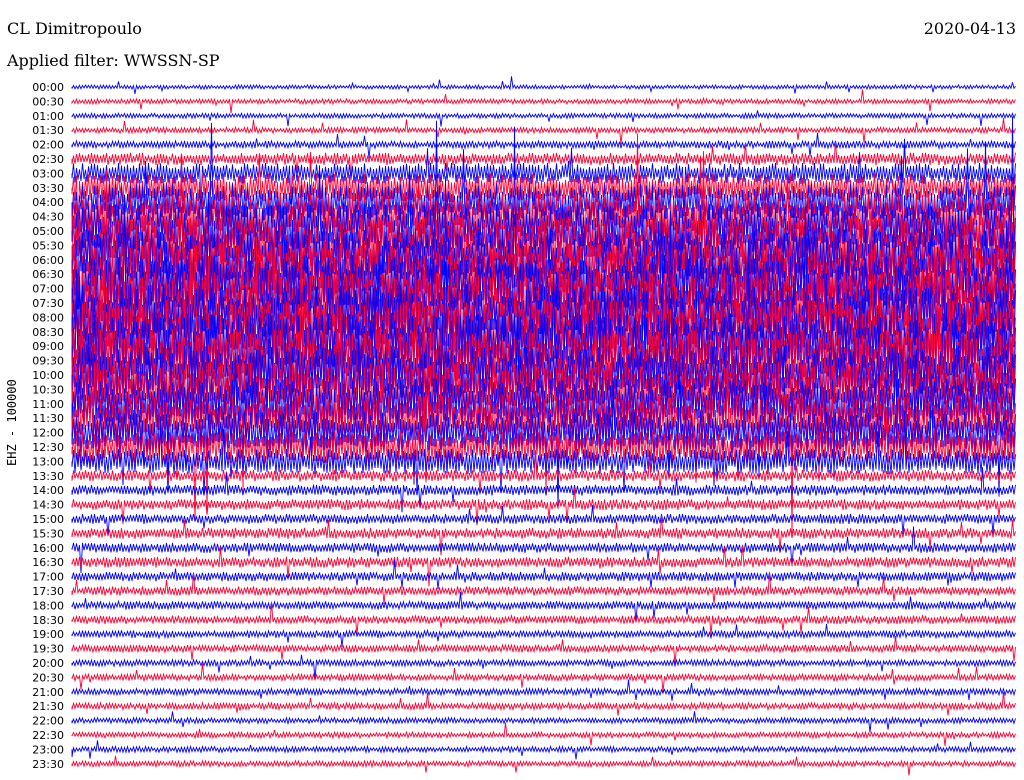 This screenshot has height=780, width=1024. Describe the element at coordinates (48, 231) in the screenshot. I see `time-tick-label: 05:00` at that location.